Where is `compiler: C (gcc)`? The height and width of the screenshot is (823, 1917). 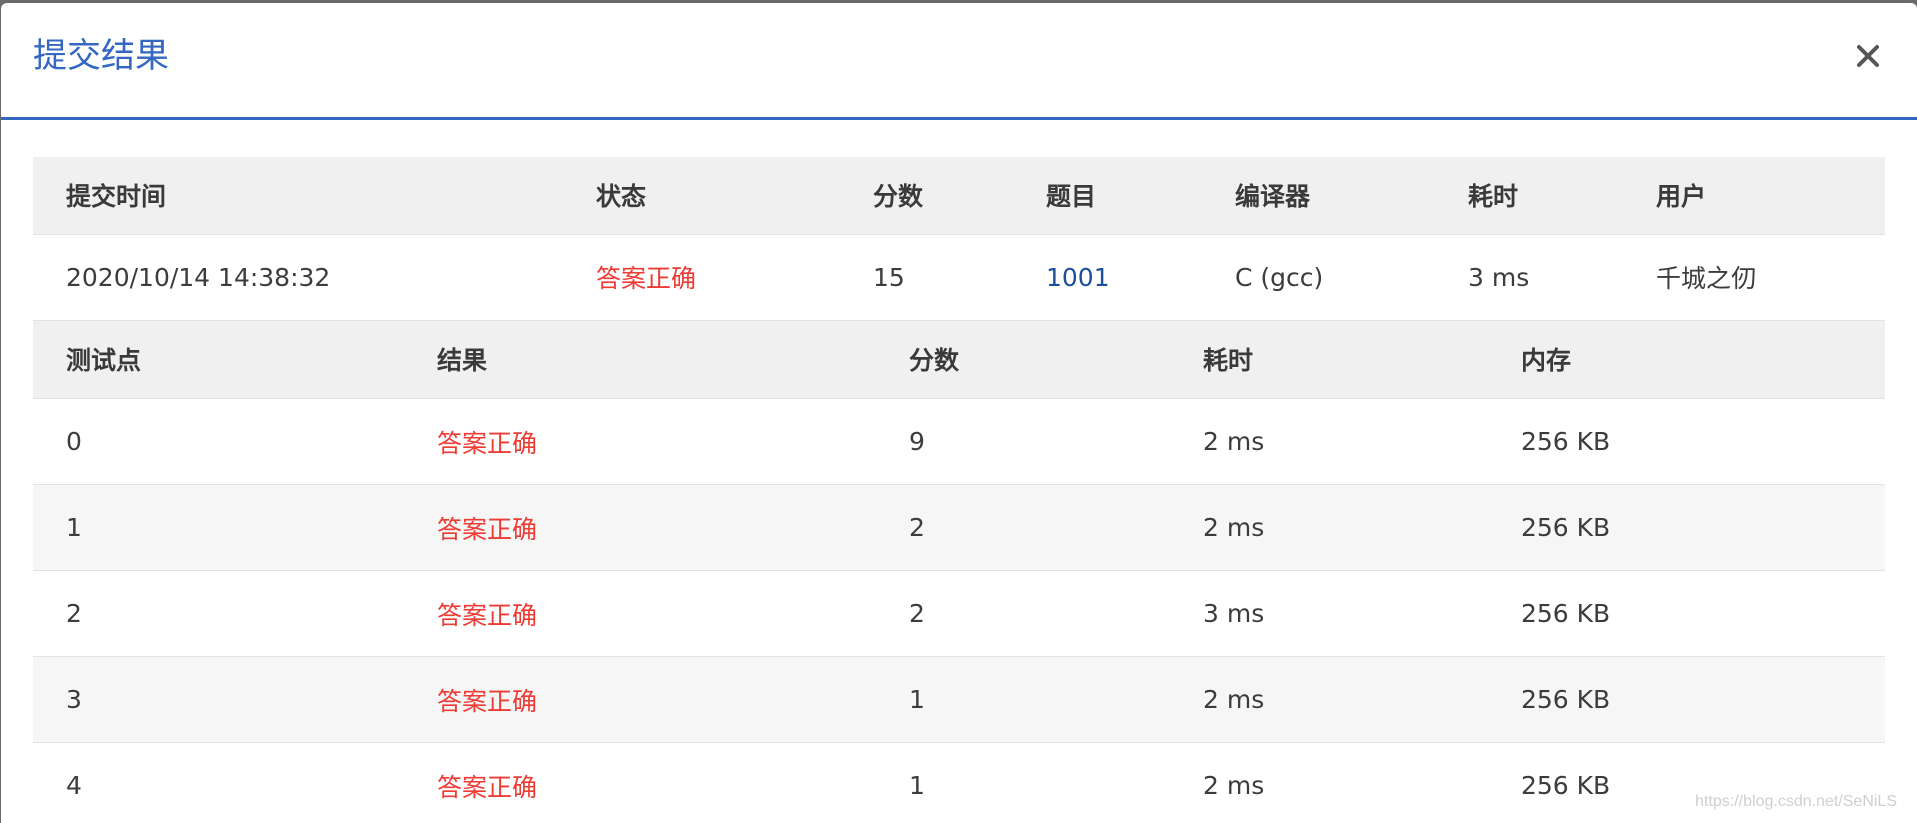 compiler: C (gcc) is located at coordinates (1279, 277).